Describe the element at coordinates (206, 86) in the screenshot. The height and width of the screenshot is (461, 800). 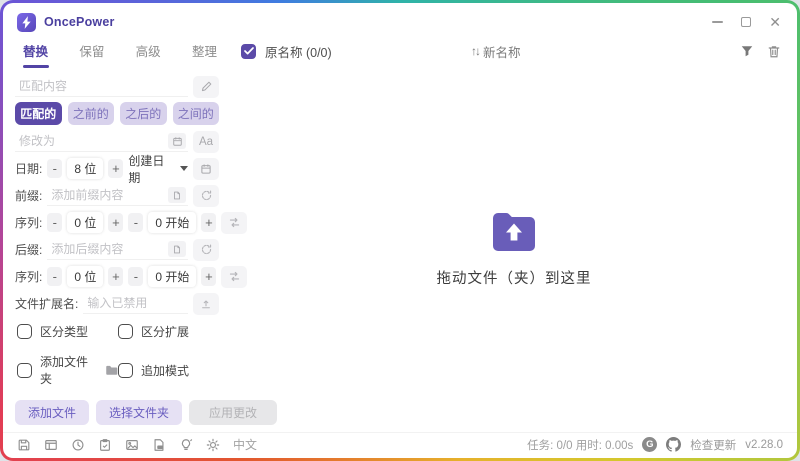
I see `edit-icon` at that location.